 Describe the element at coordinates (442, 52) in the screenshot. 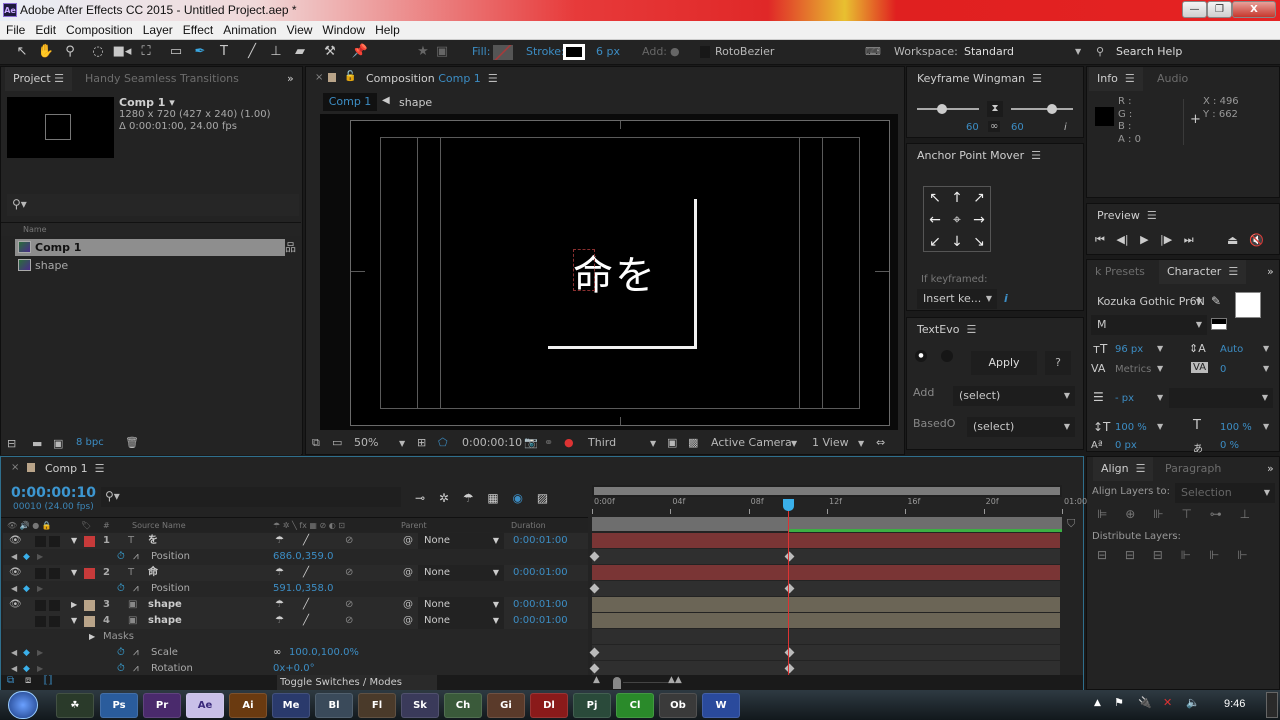

I see `mask-feather-icon: ▣` at that location.